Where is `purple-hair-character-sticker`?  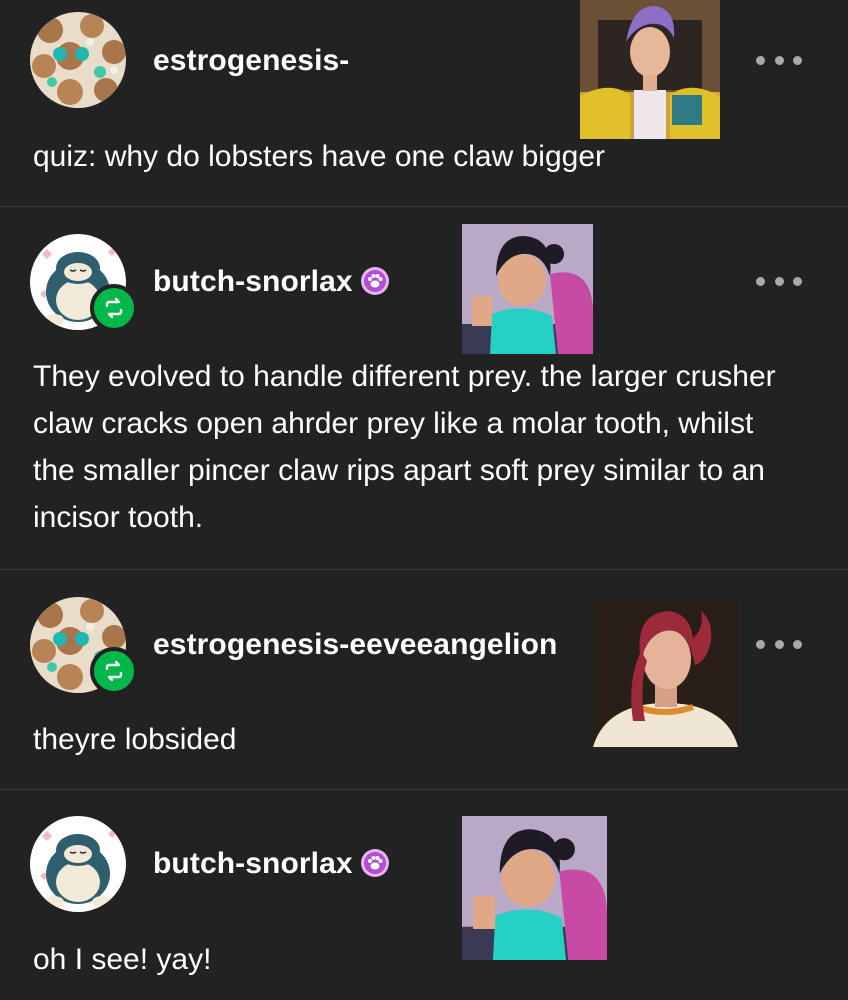 purple-hair-character-sticker is located at coordinates (650, 69).